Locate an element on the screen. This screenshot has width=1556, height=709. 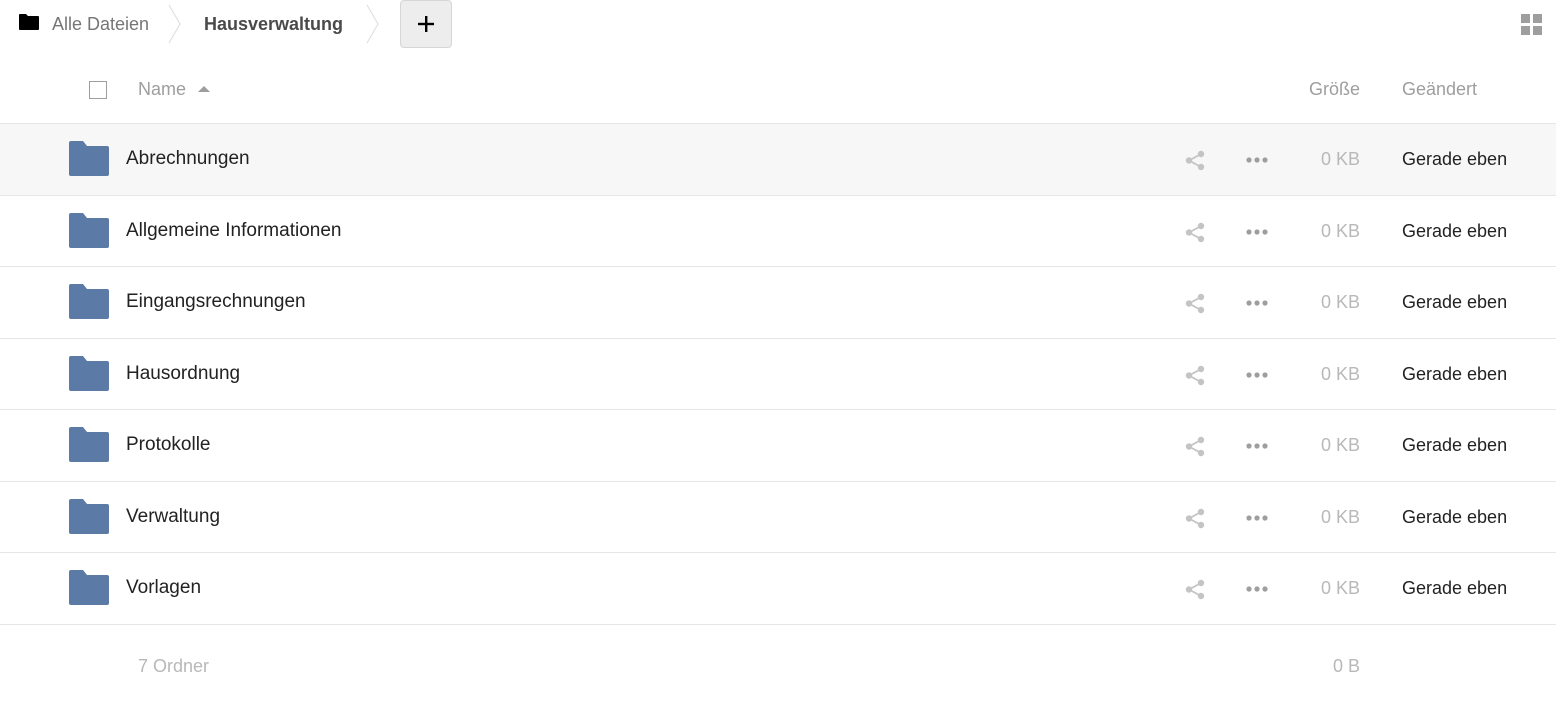
breadcrumb-home: Alle Dateien is located at coordinates (100, 24).